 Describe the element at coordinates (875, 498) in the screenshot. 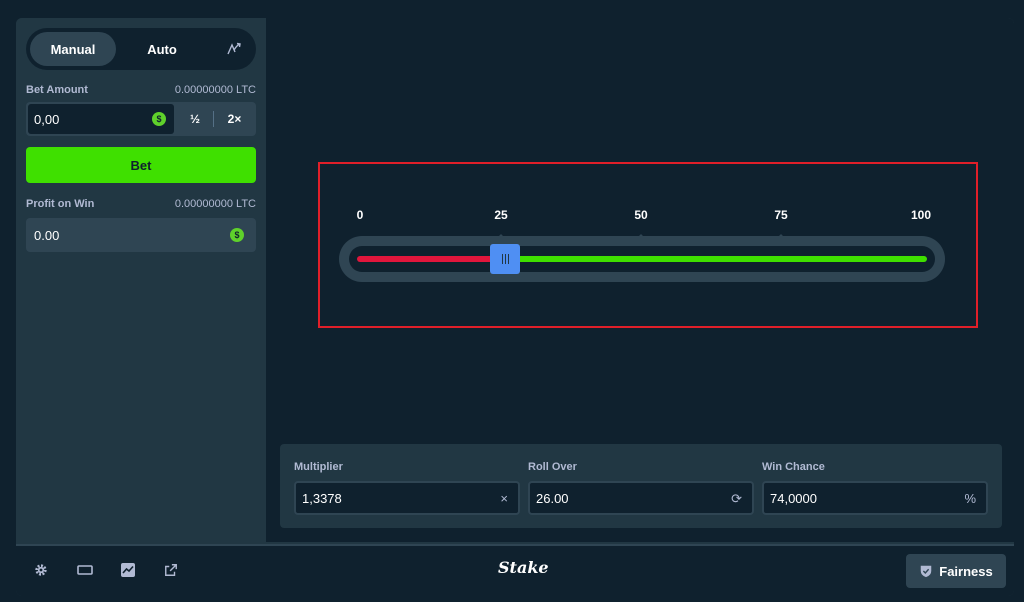

I see `win-chance-input: 74,0000 %` at that location.